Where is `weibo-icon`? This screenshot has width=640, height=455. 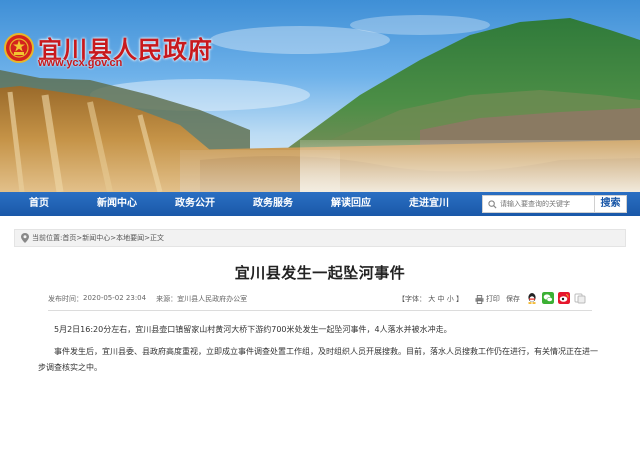 weibo-icon is located at coordinates (564, 298).